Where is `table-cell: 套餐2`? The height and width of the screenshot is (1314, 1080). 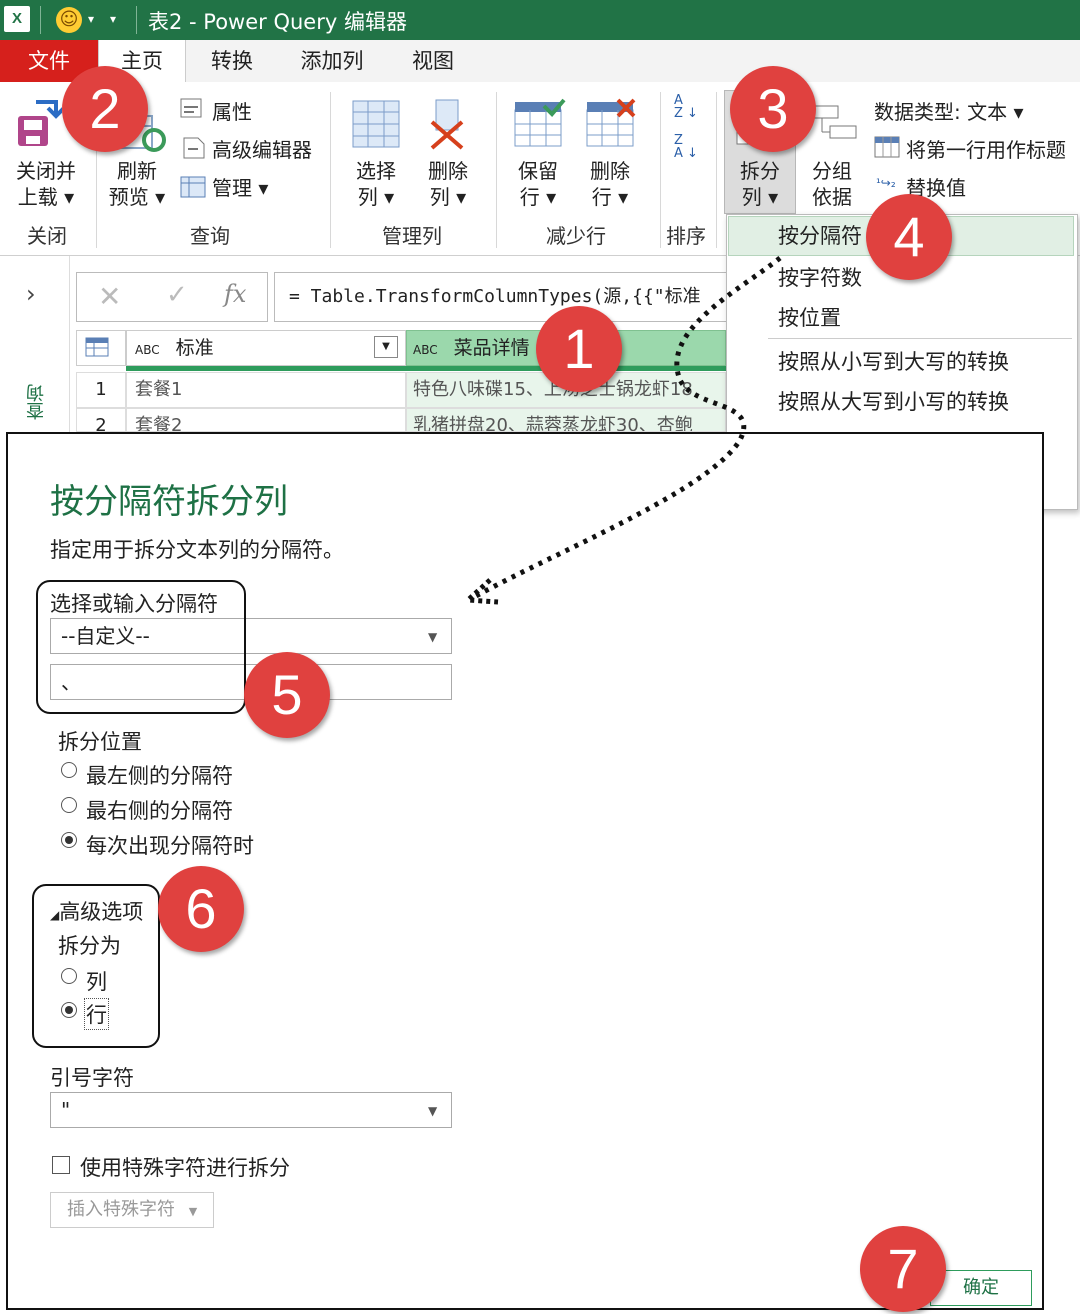
table-cell: 套餐2 is located at coordinates (266, 420).